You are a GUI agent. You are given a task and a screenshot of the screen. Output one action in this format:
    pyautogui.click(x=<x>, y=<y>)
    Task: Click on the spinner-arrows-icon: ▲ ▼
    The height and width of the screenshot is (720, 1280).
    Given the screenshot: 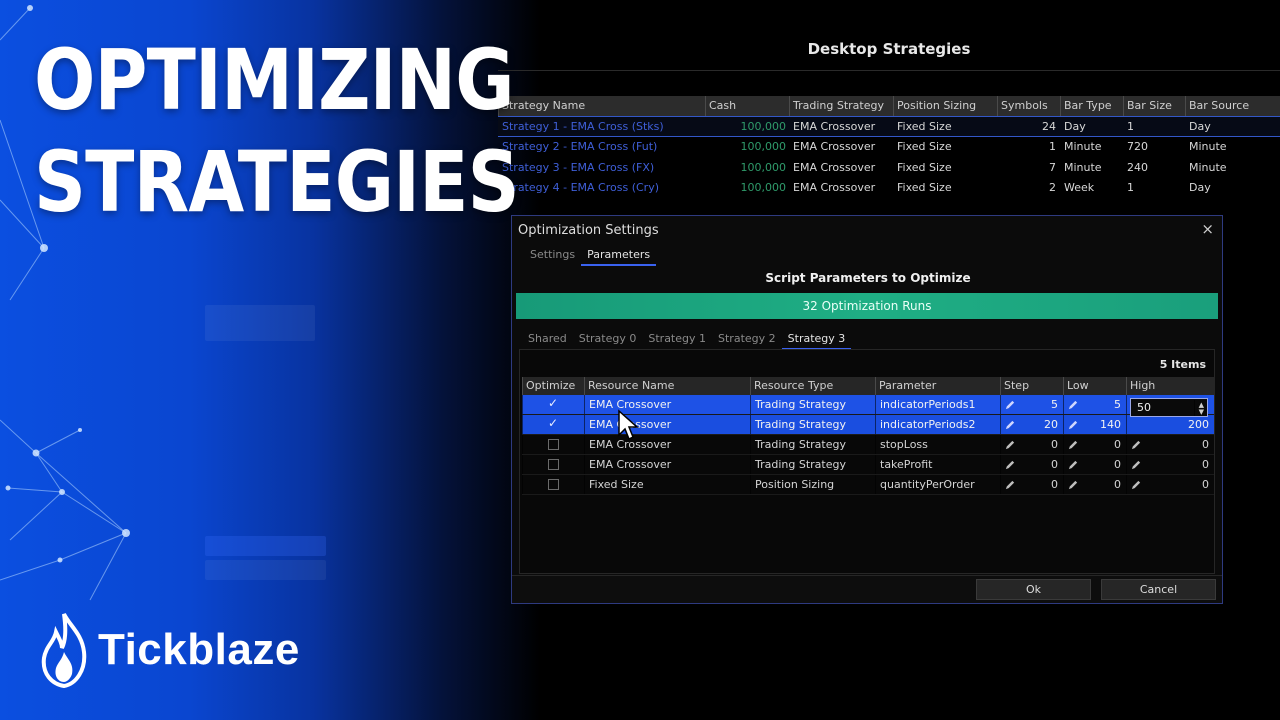 What is the action you would take?
    pyautogui.click(x=1198, y=408)
    